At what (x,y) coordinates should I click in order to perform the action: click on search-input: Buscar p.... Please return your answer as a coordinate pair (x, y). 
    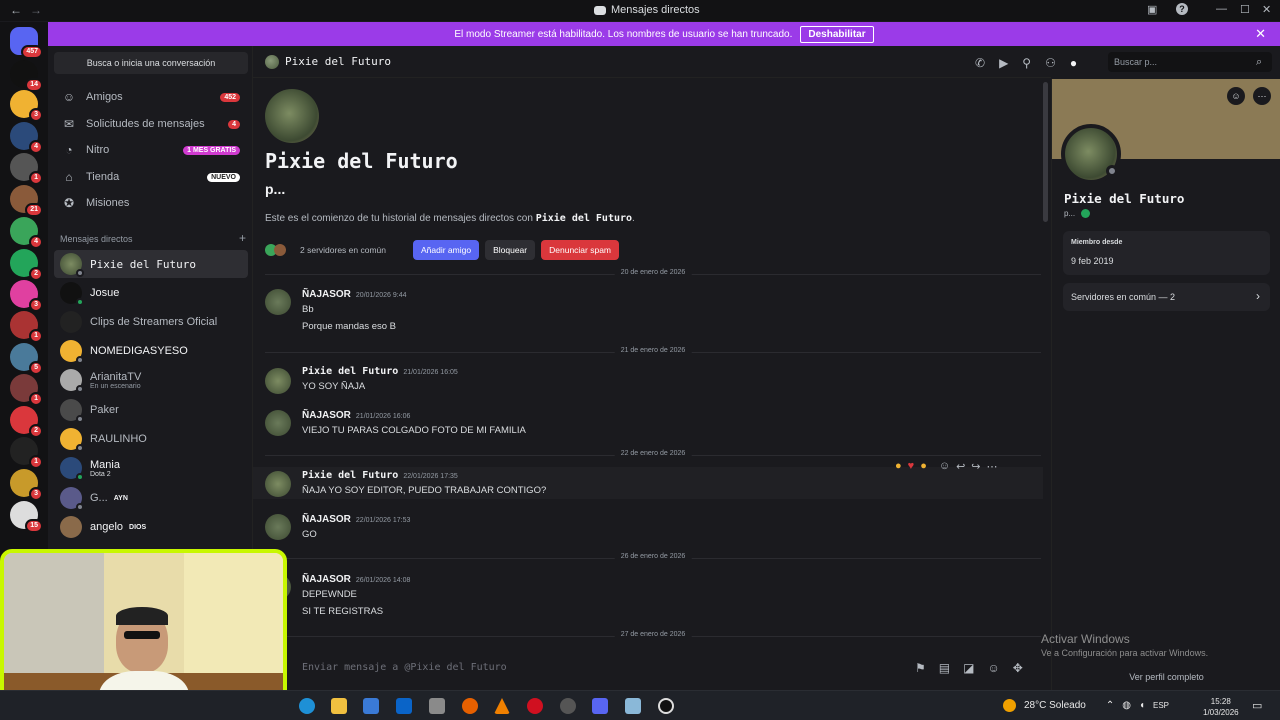
    Looking at the image, I should click on (1190, 62).